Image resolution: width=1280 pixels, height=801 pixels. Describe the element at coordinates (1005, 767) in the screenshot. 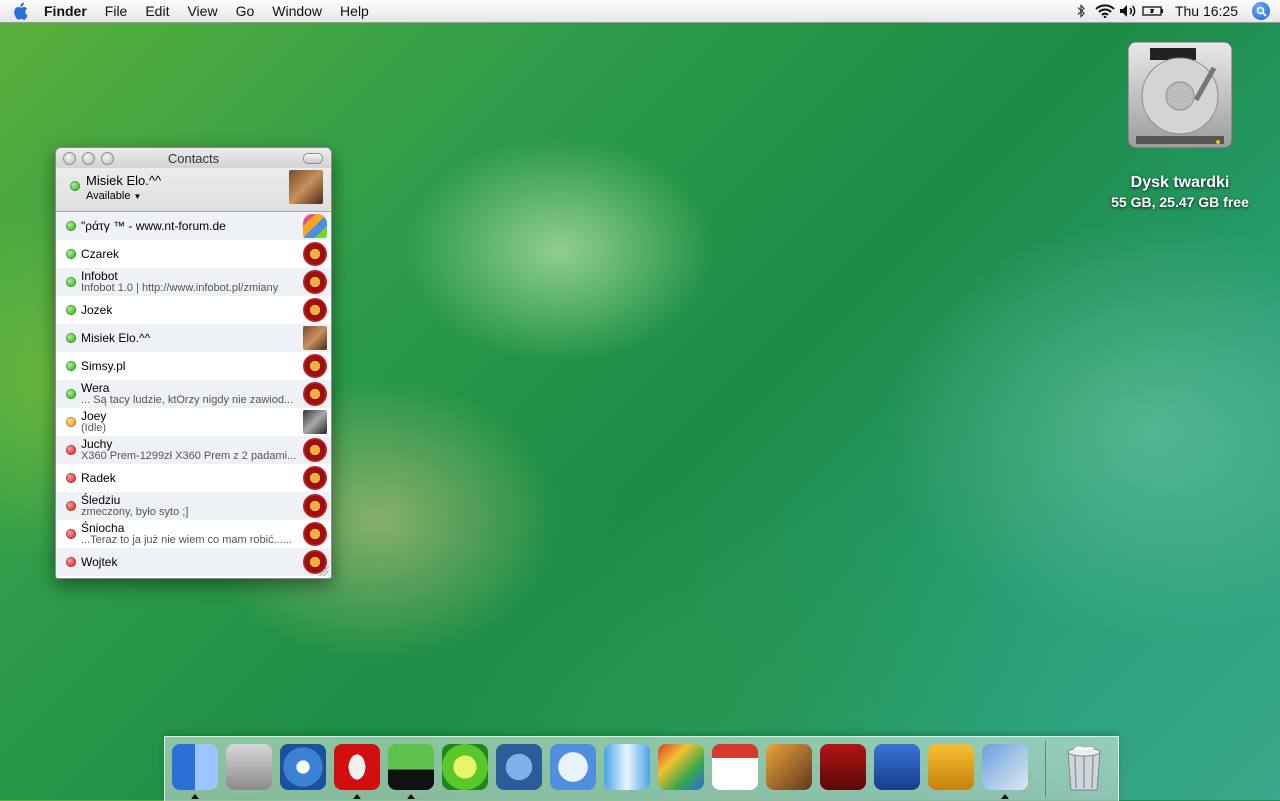

I see `preview-photos-icon` at that location.